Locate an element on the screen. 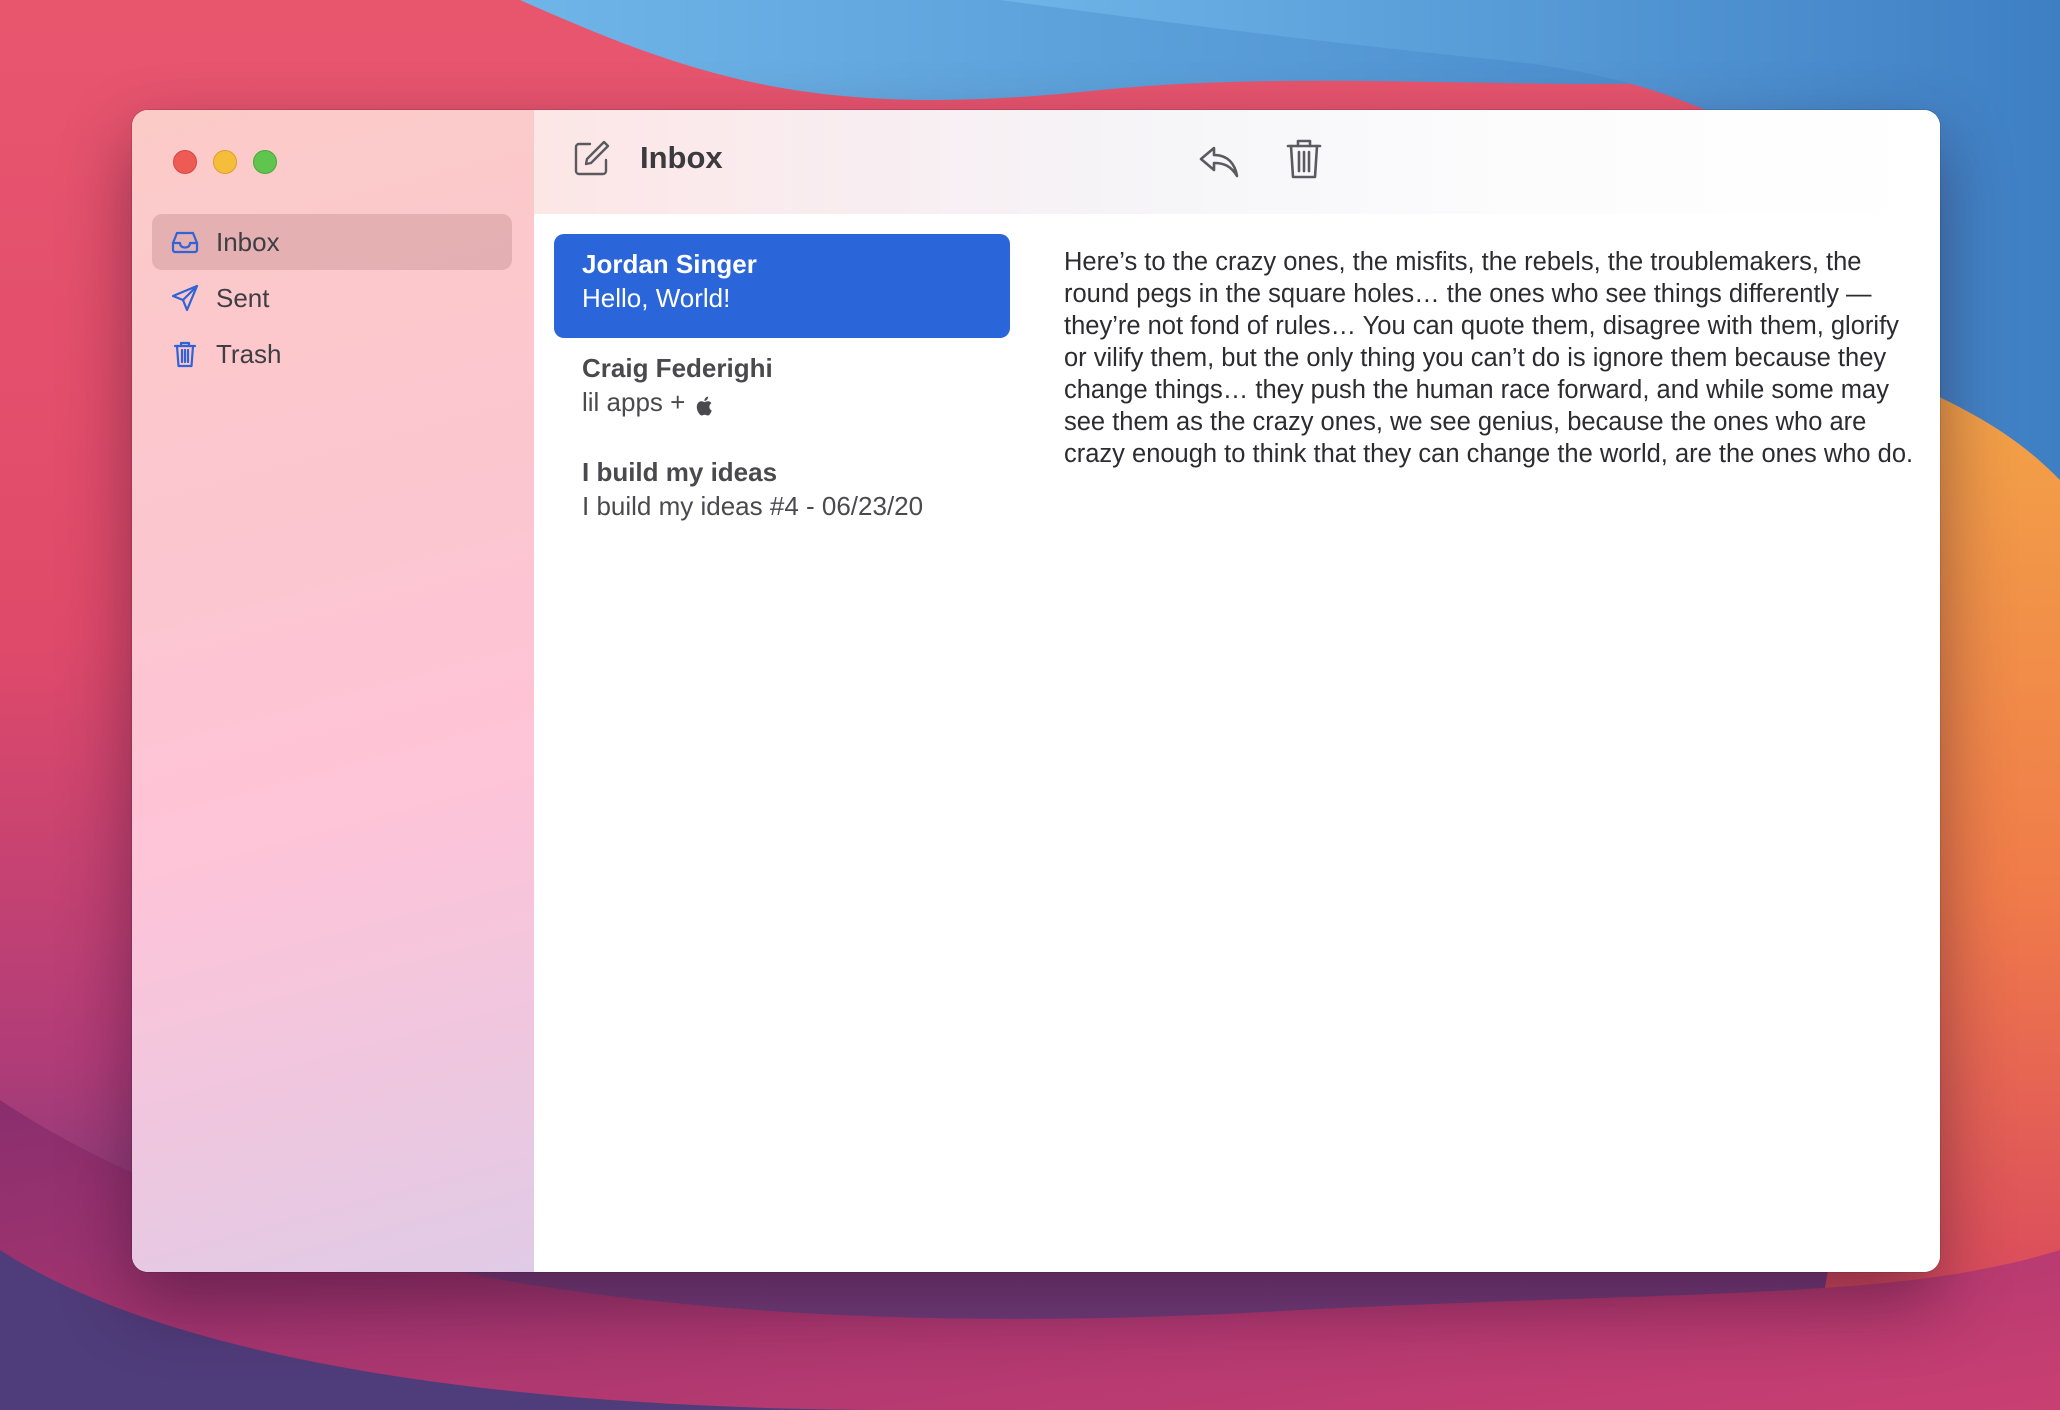  sidebar-item-sent: Sent is located at coordinates (332, 298).